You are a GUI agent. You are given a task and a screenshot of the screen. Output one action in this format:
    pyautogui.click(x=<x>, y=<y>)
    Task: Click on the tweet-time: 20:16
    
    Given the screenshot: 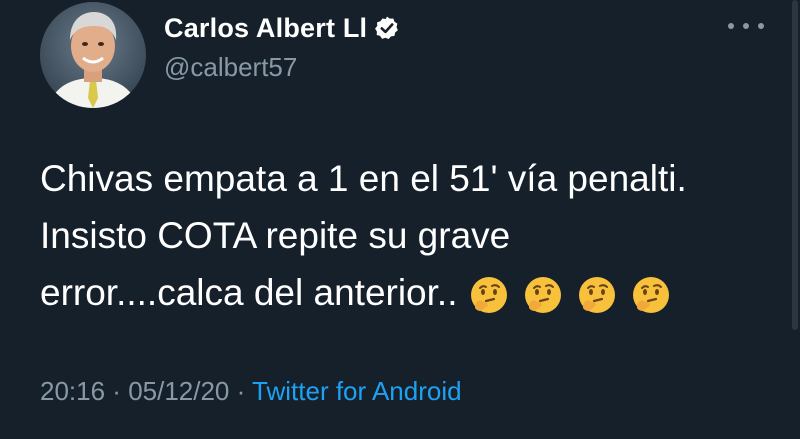 What is the action you would take?
    pyautogui.click(x=72, y=391)
    